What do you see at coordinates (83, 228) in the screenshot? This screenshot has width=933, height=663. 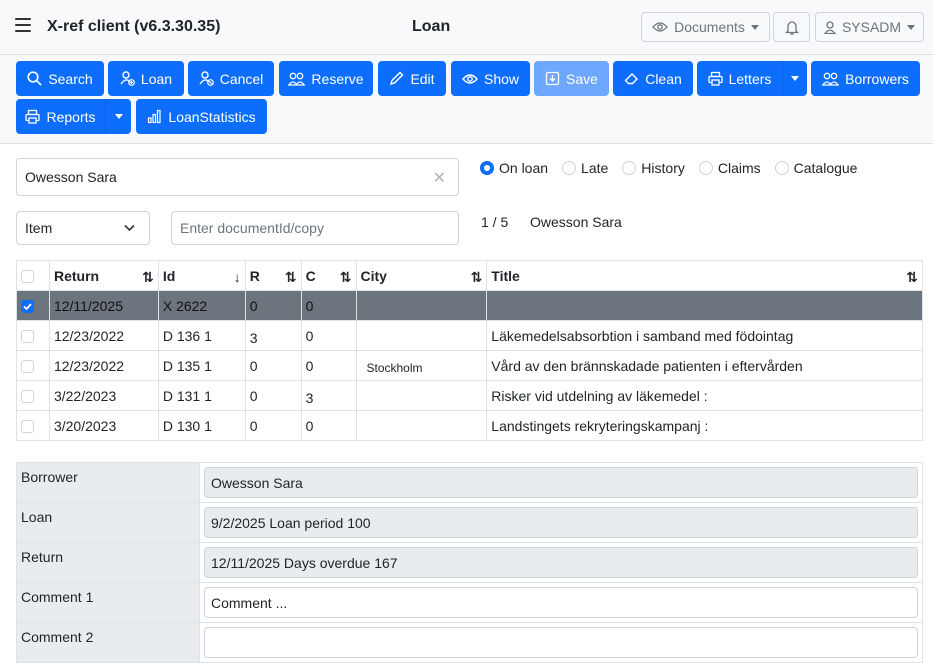 I see `item-type-select: Item` at bounding box center [83, 228].